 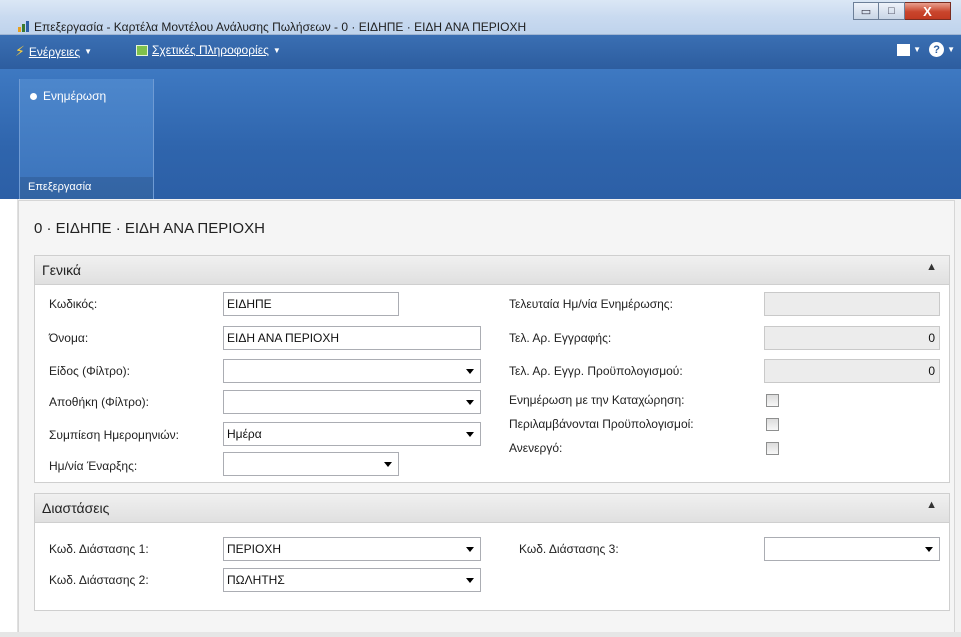 I want to click on window-controls: ▭ □ X, so click(x=902, y=11).